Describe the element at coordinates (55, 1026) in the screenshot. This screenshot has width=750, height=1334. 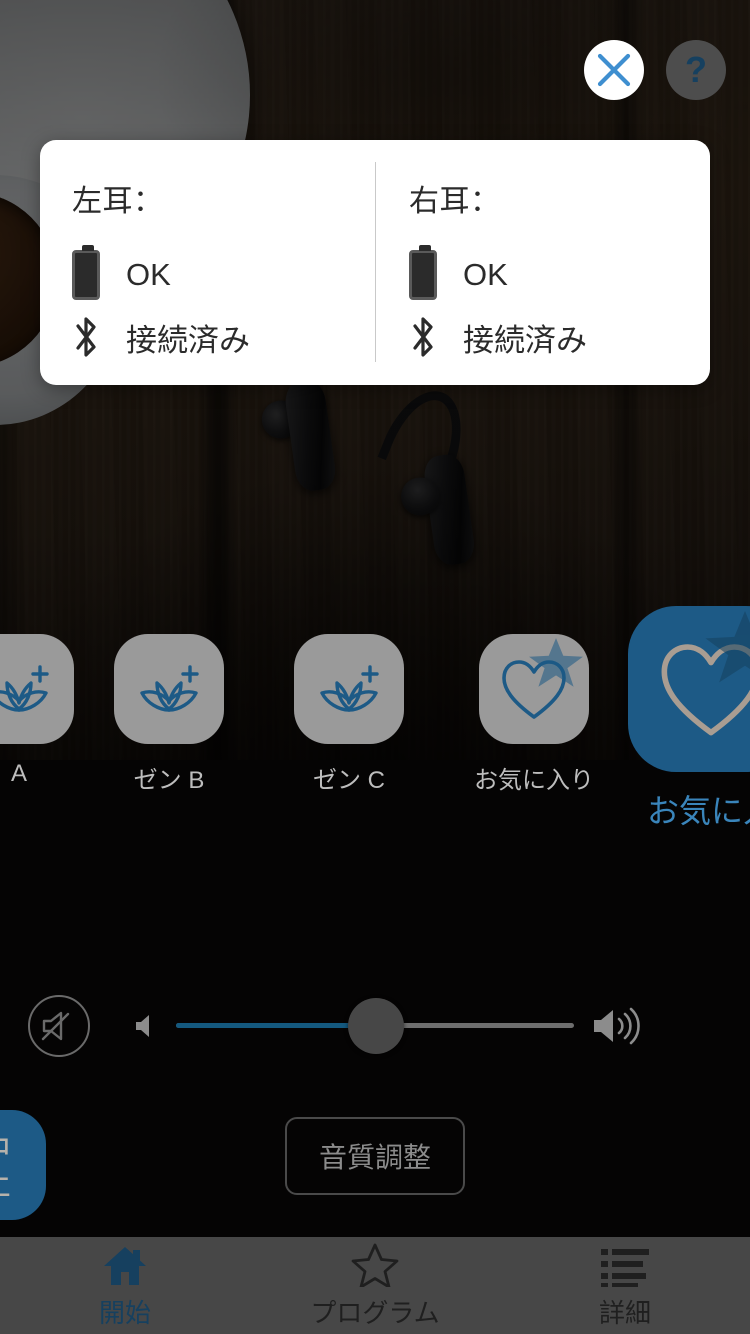
I see `mute-speaker-icon` at that location.